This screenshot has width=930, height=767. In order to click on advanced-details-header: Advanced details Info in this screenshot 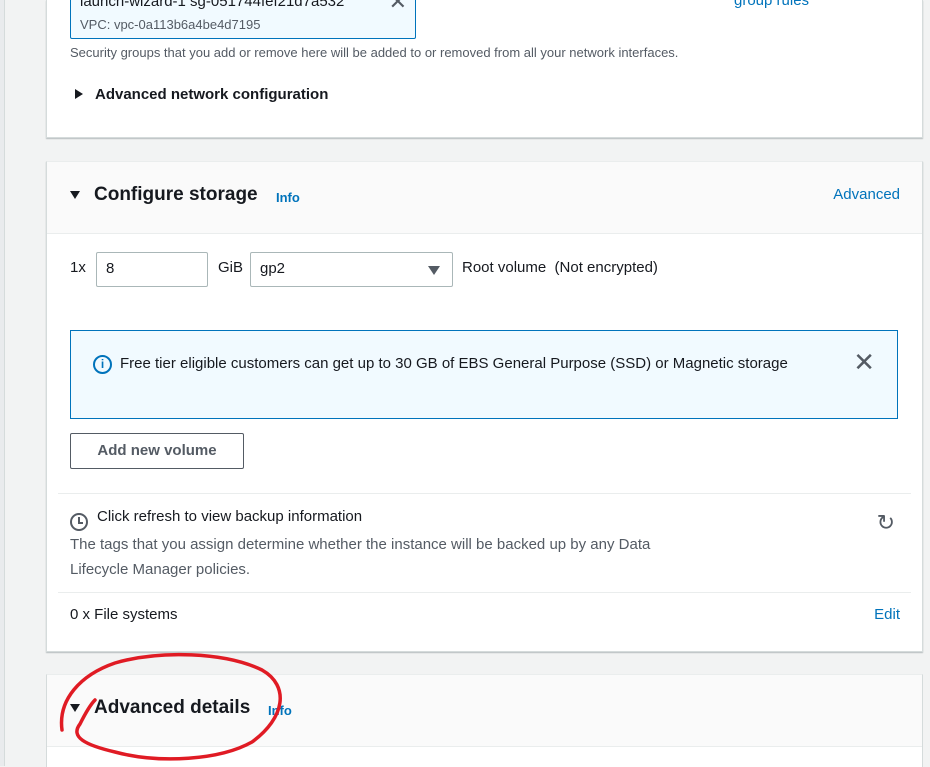, I will do `click(484, 711)`.